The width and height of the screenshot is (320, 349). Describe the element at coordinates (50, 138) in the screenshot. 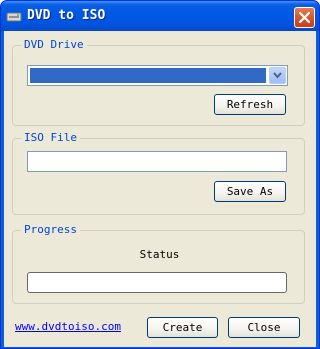

I see `iso-file-label: ISO File` at that location.